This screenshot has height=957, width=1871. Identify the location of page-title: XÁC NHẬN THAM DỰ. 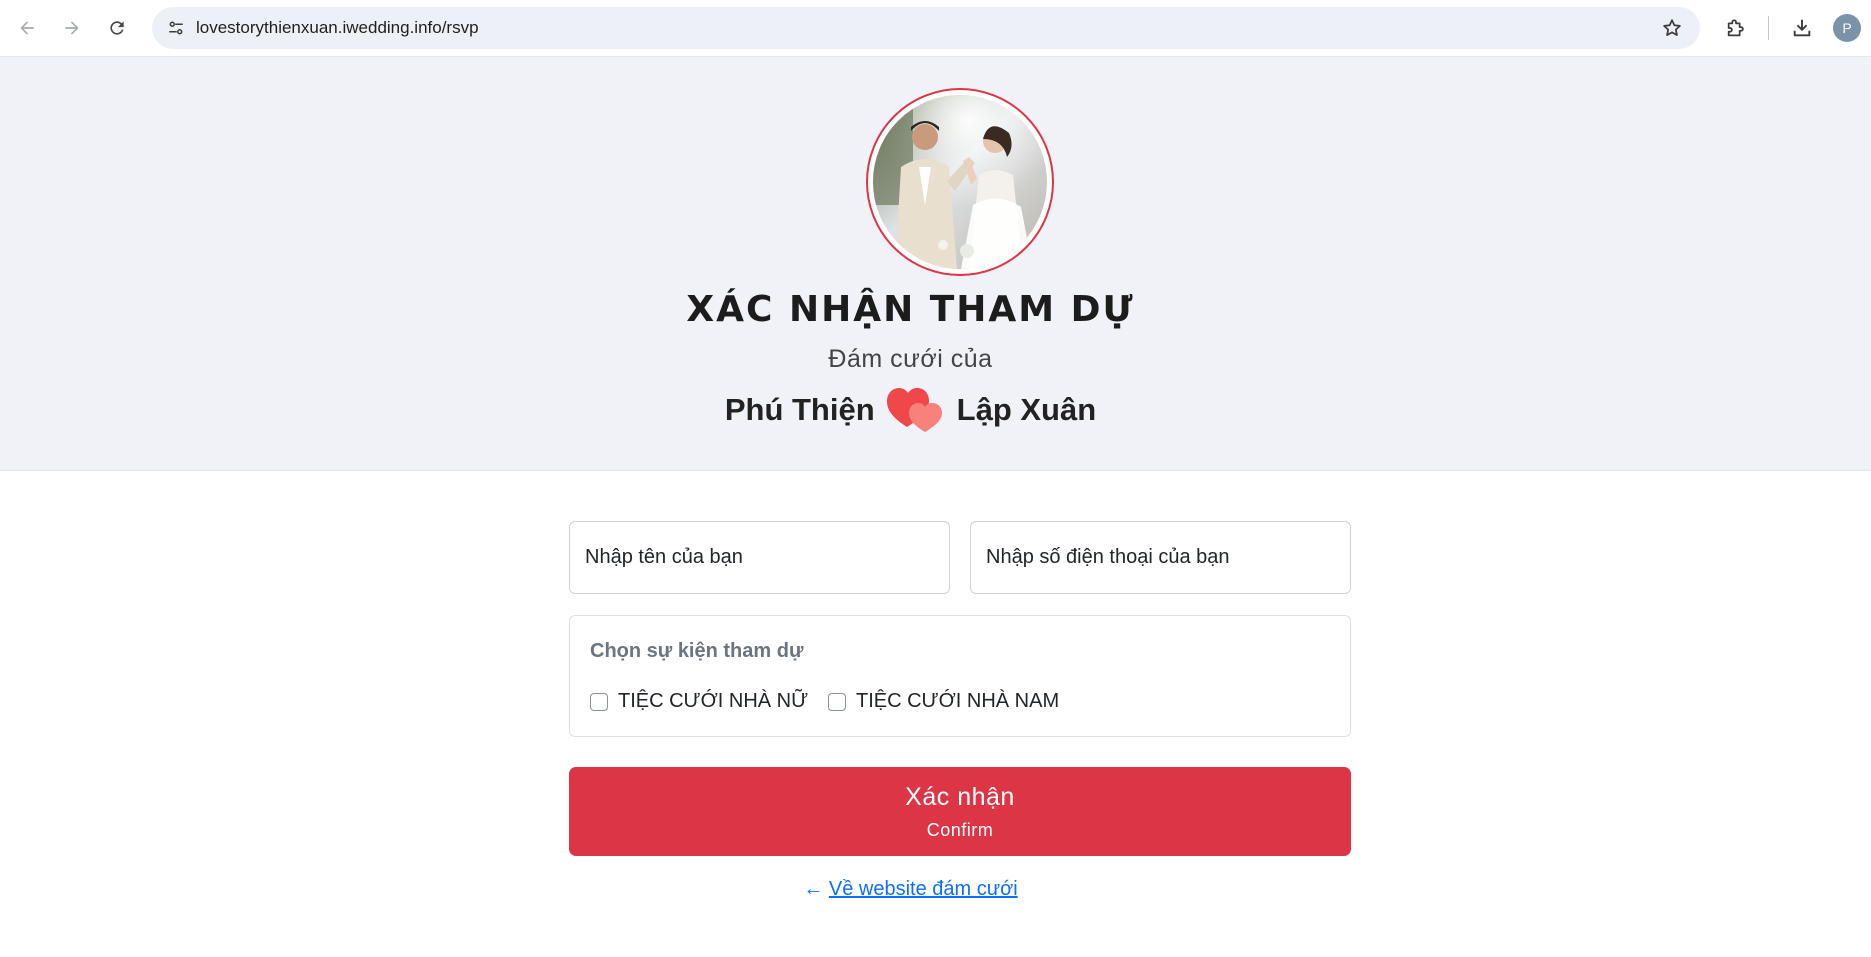
(910, 309).